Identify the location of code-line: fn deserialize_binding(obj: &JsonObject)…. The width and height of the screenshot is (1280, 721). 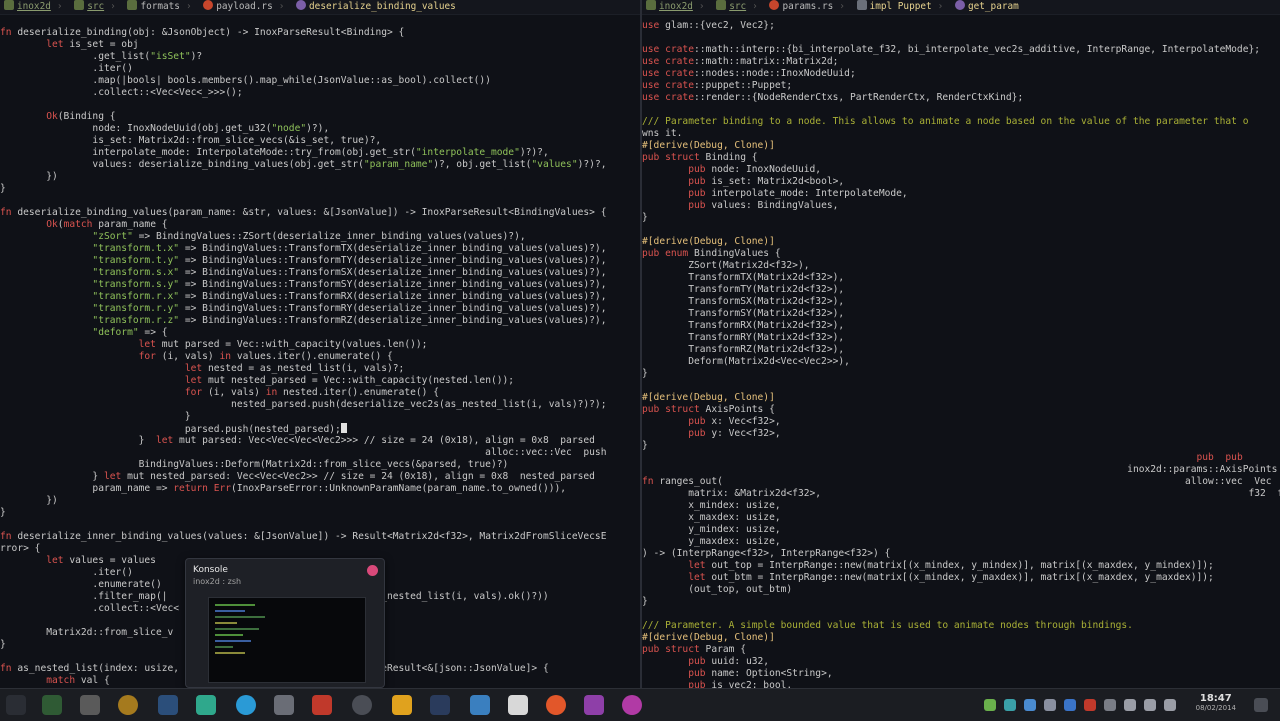
(320, 33).